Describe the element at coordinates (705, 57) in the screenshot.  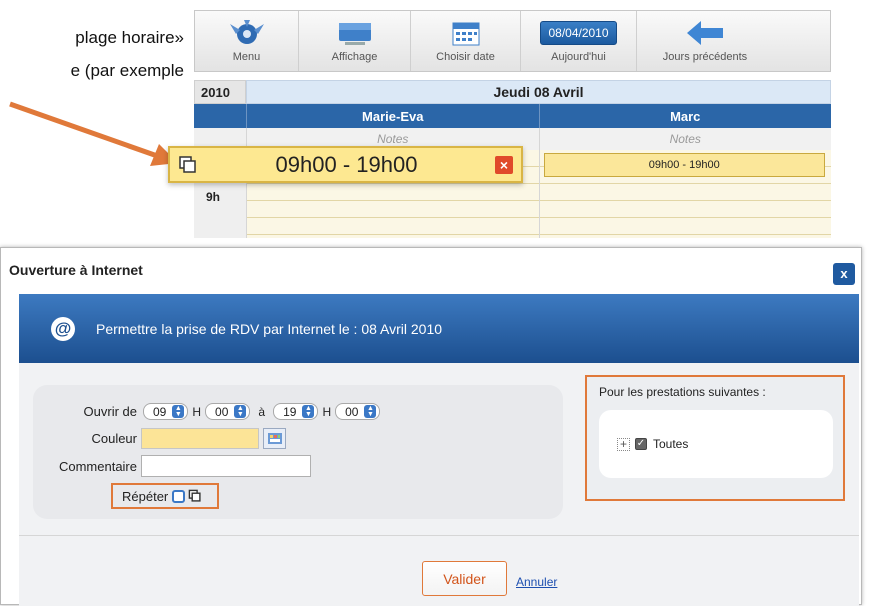
I see `previous-days-label: Jours précédents` at that location.